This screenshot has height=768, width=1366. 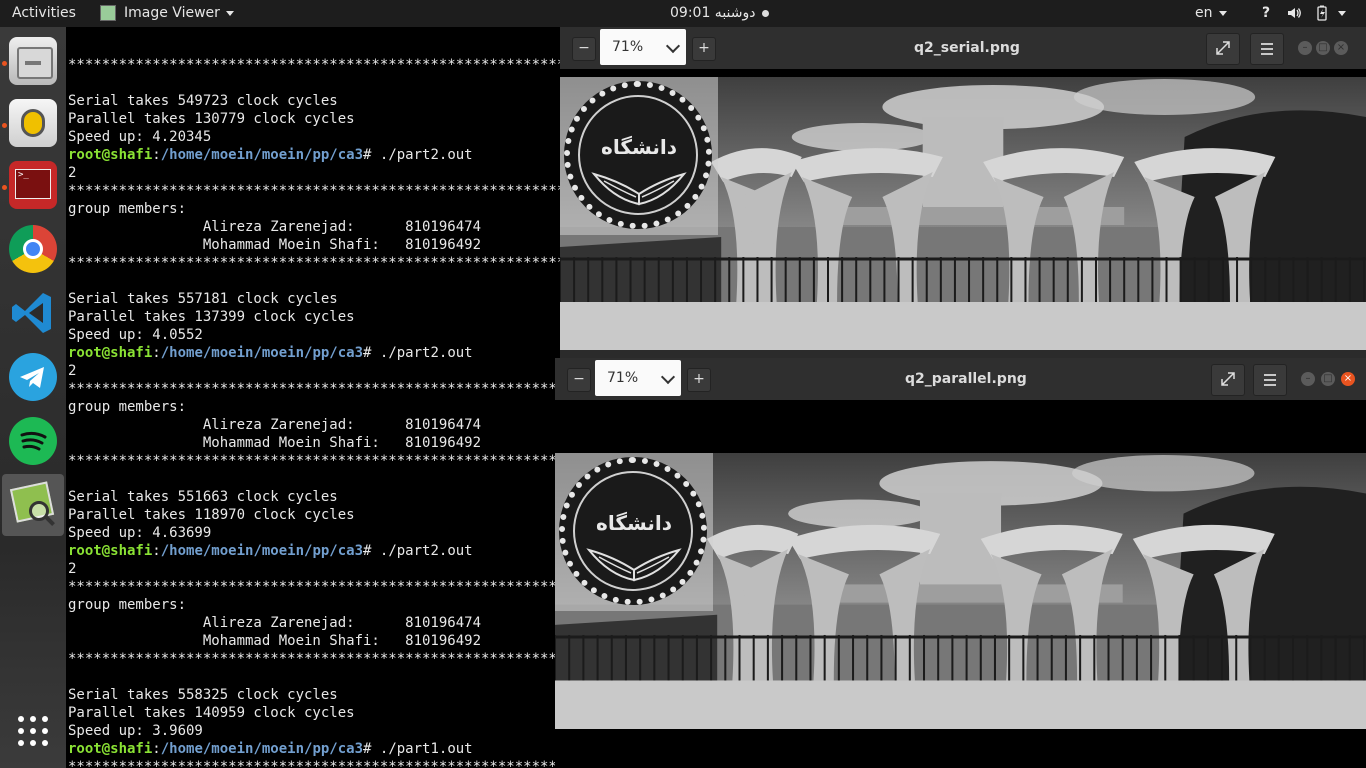 What do you see at coordinates (203, 101) in the screenshot?
I see `terminal-output-line: Serial takes 549723 clock cycles` at bounding box center [203, 101].